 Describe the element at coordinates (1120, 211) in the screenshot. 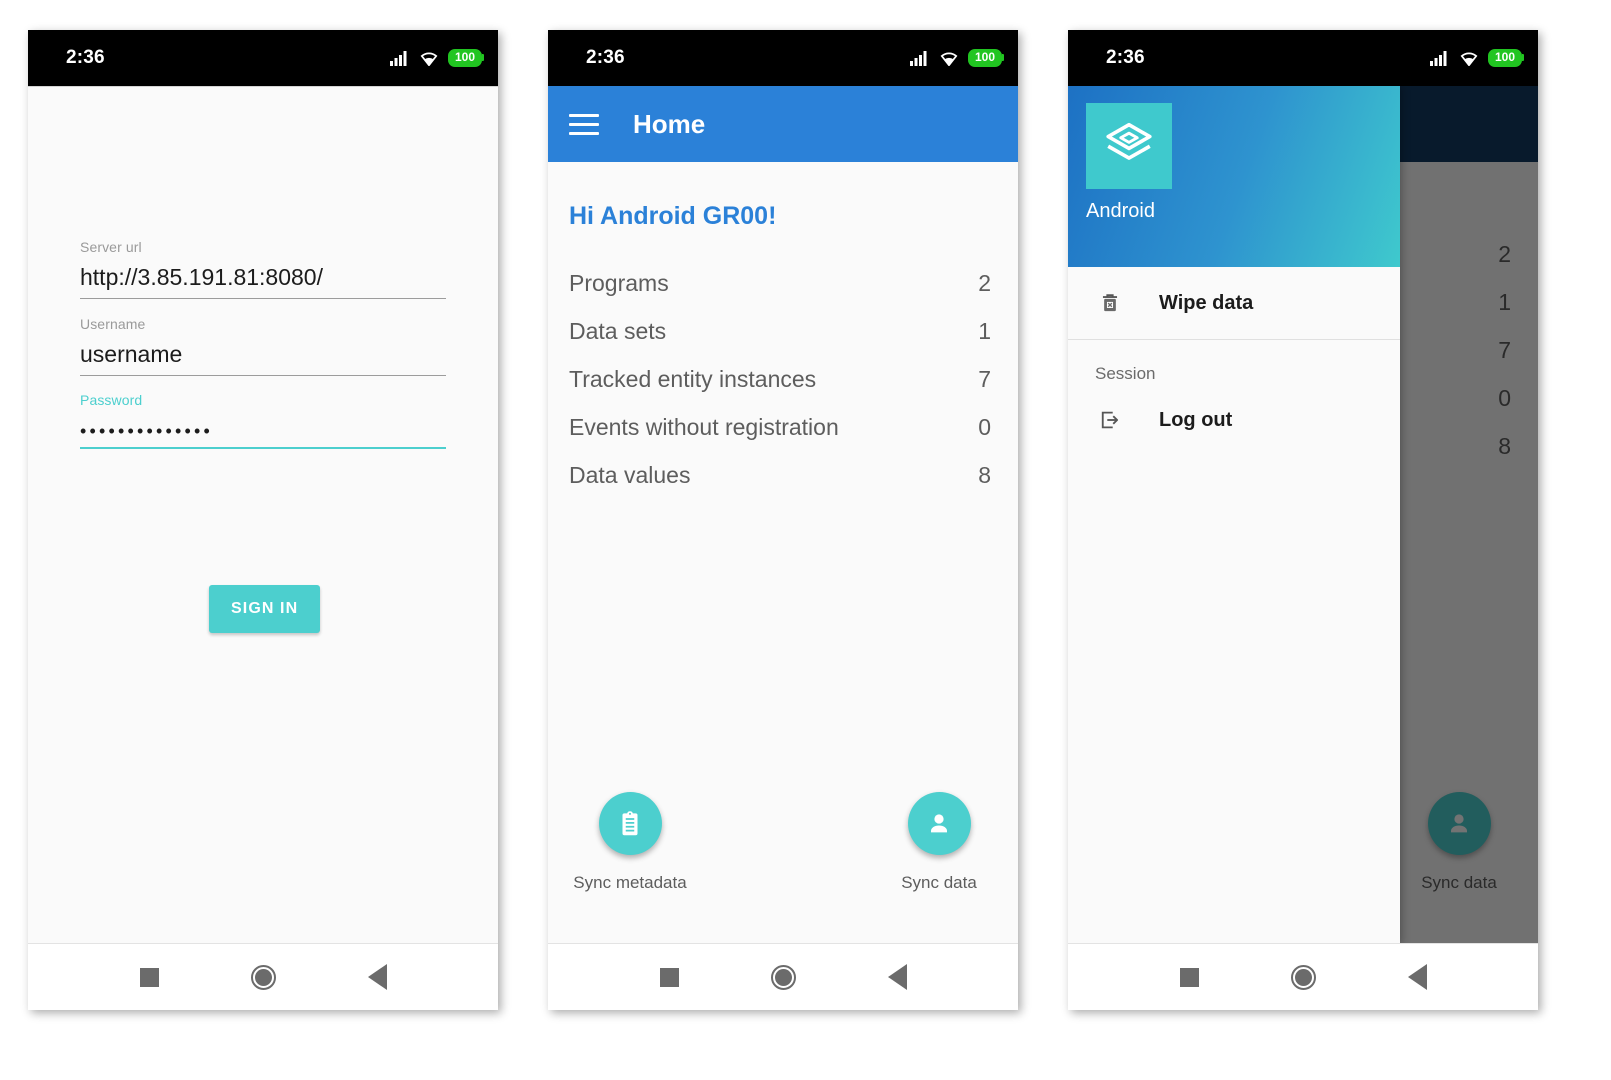

I see `drawer-username: Android` at that location.